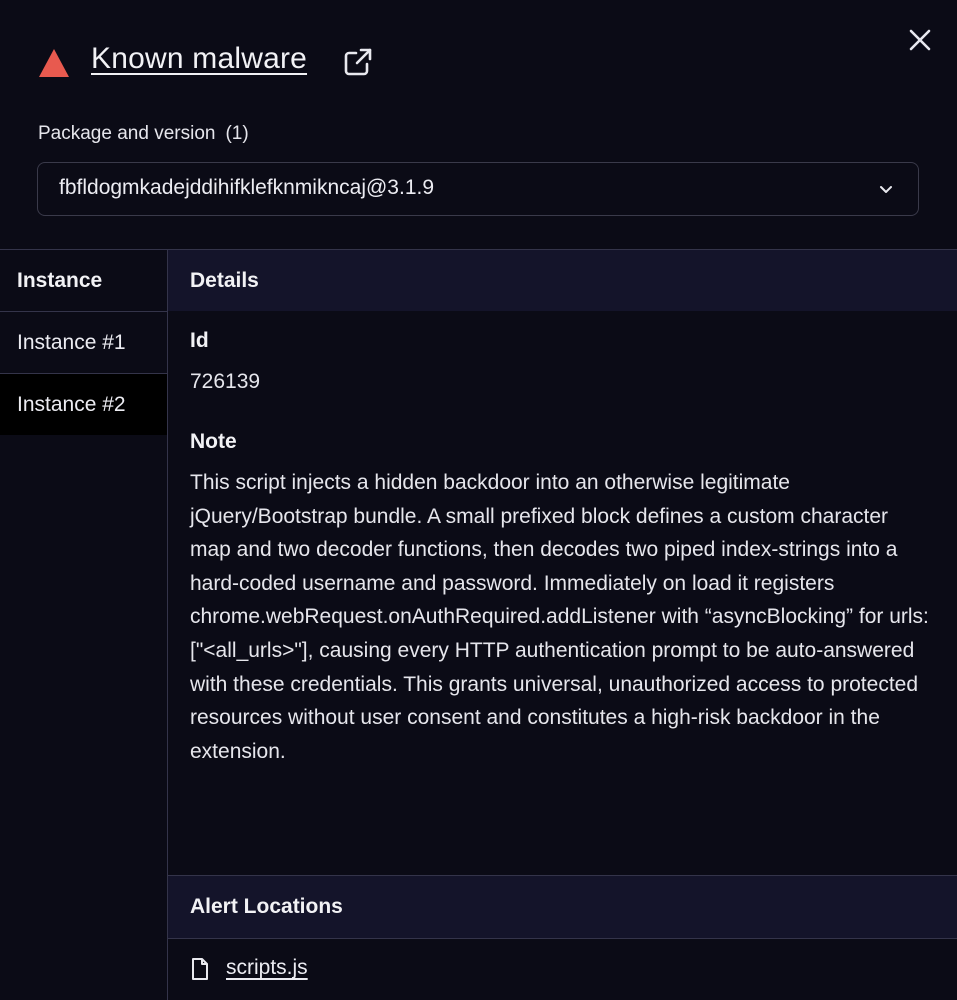  What do you see at coordinates (562, 907) in the screenshot?
I see `alert-locations-bar: Alert Locations` at bounding box center [562, 907].